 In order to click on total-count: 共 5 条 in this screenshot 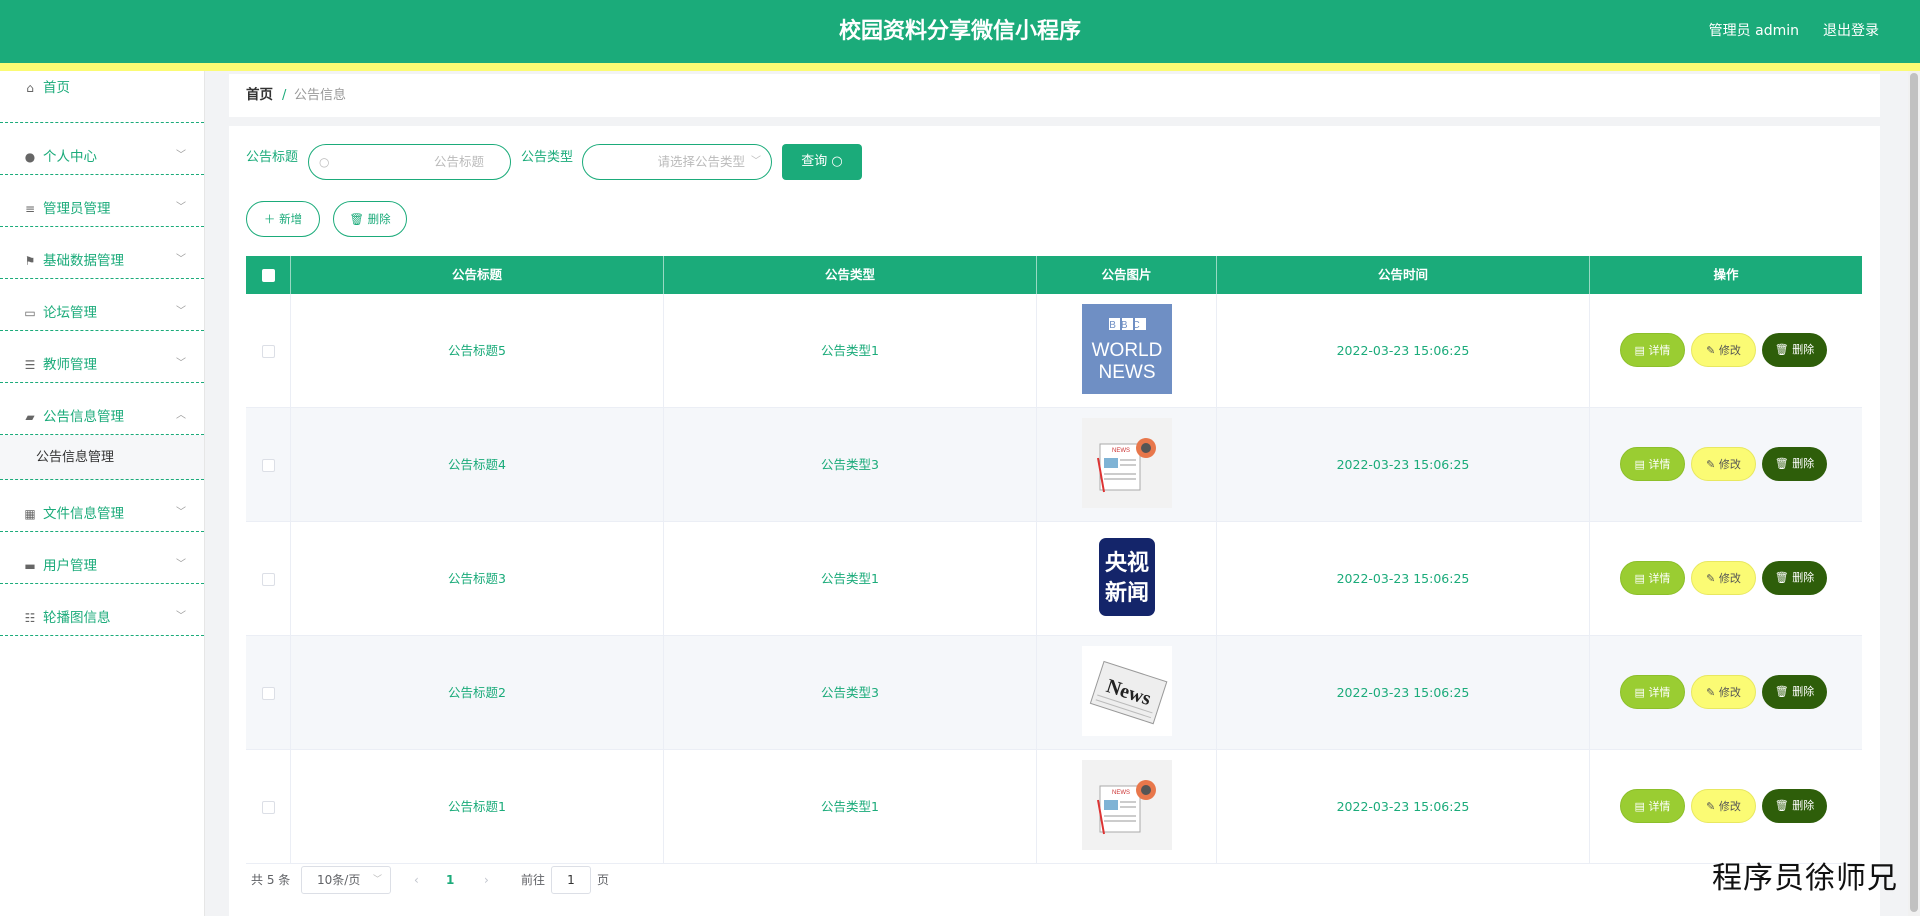, I will do `click(271, 880)`.